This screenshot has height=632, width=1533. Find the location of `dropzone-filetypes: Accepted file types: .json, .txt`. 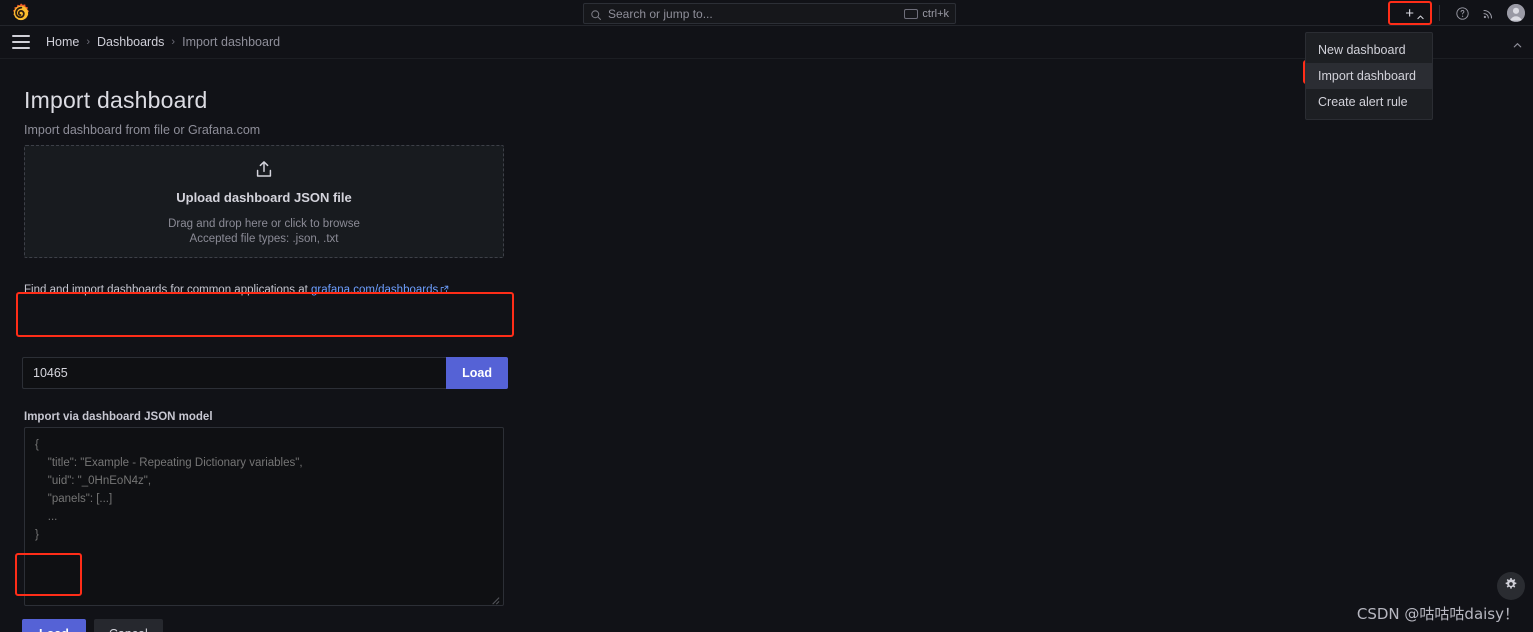

dropzone-filetypes: Accepted file types: .json, .txt is located at coordinates (264, 238).